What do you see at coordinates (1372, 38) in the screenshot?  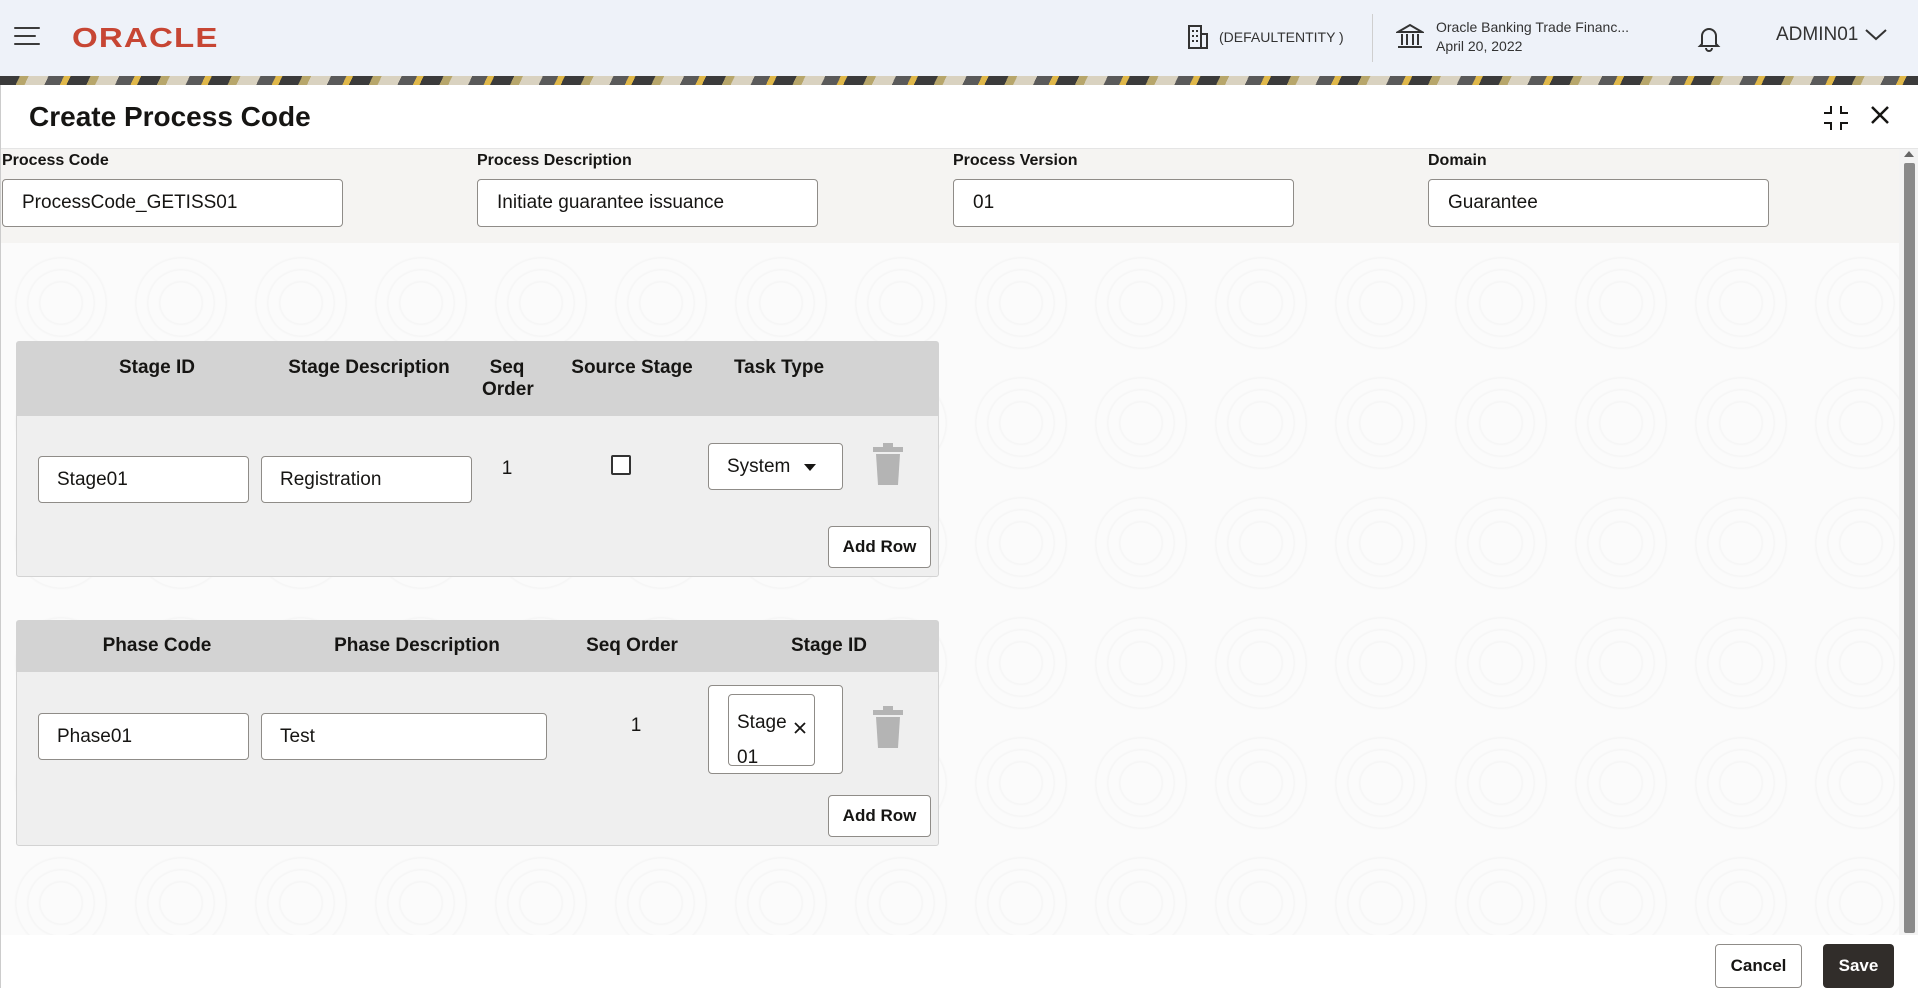 I see `header-divider` at bounding box center [1372, 38].